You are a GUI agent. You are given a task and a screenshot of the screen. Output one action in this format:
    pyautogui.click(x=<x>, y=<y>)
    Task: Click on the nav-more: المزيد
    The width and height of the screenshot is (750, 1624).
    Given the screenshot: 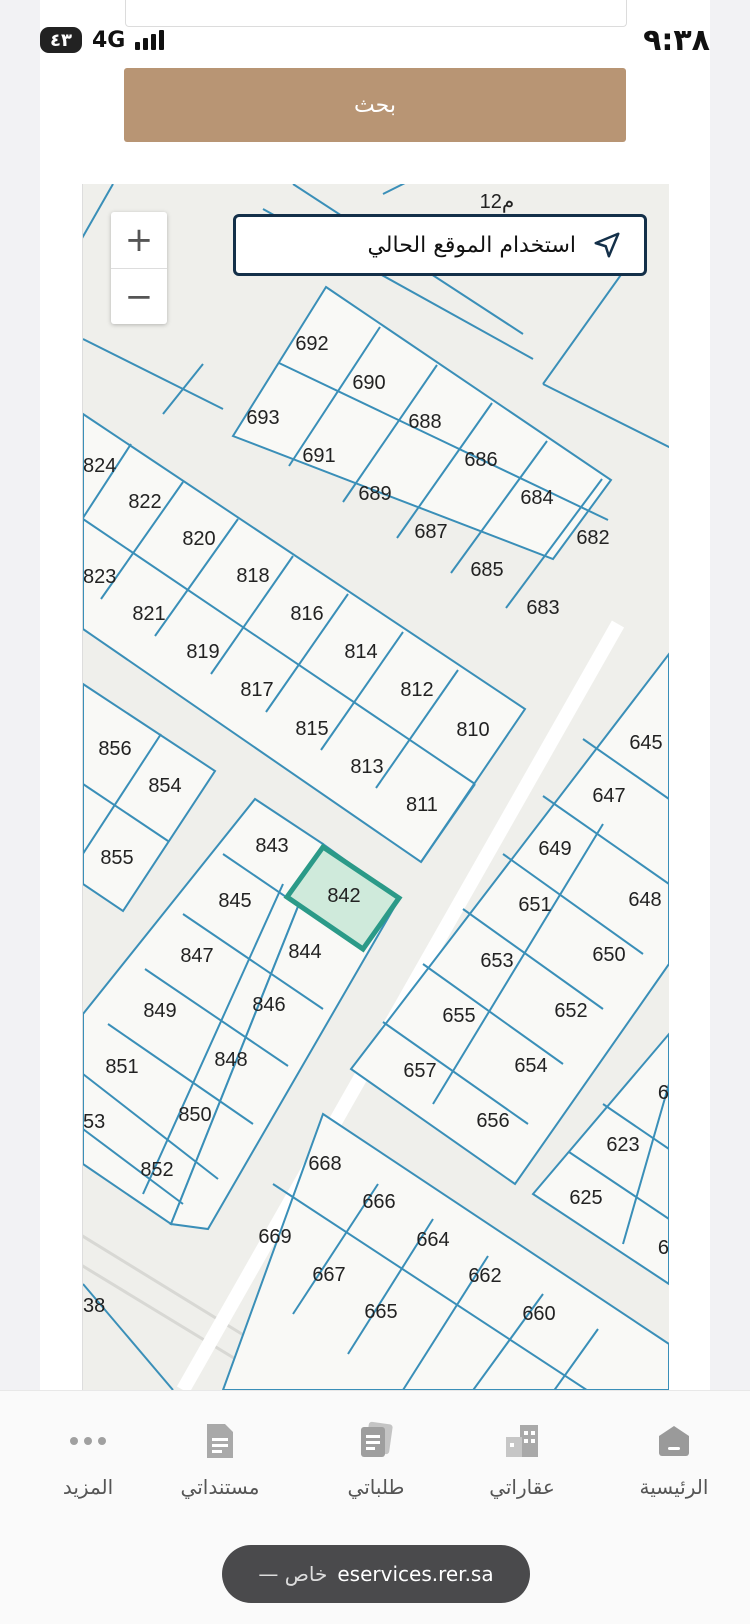 What is the action you would take?
    pyautogui.click(x=88, y=1459)
    